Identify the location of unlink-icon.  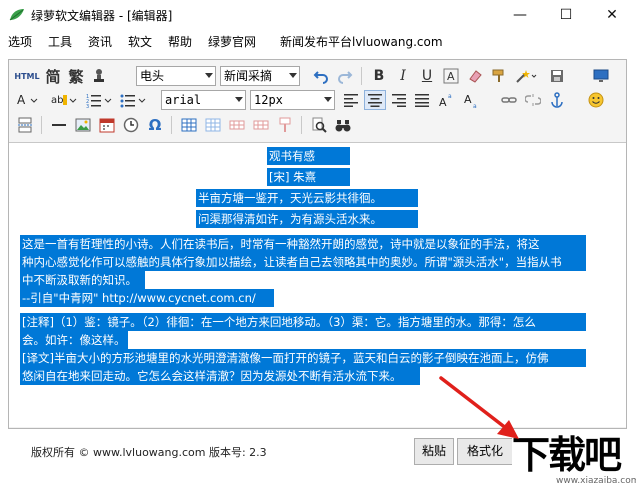
(533, 100).